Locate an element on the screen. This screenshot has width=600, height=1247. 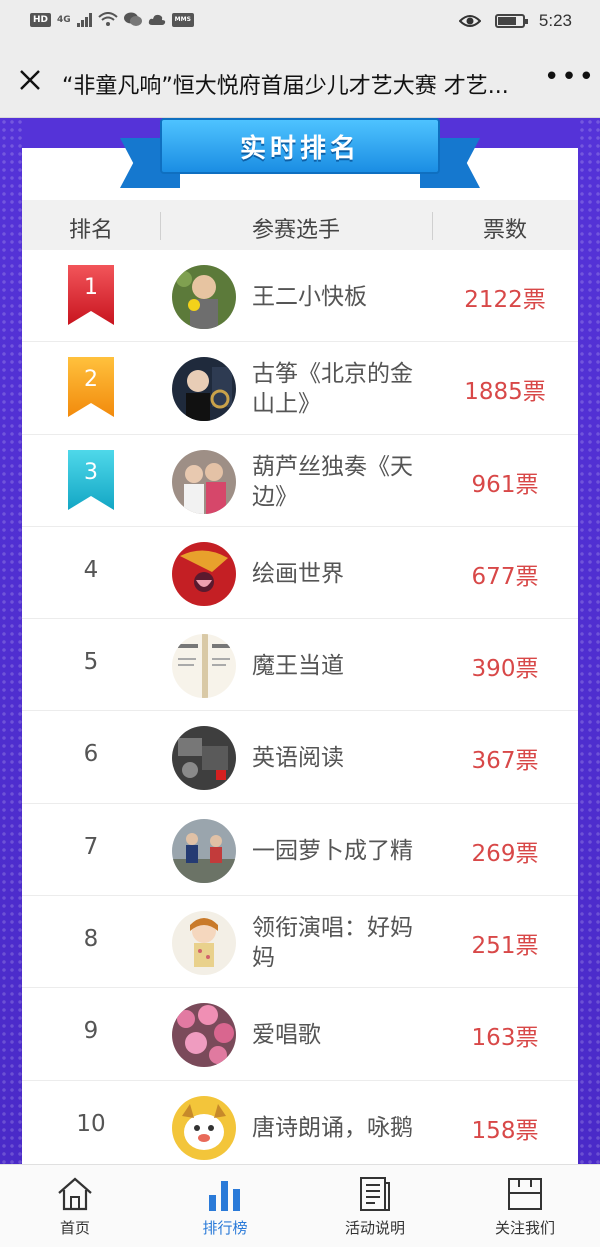
medal-red-icon: 1 is located at coordinates (91, 295).